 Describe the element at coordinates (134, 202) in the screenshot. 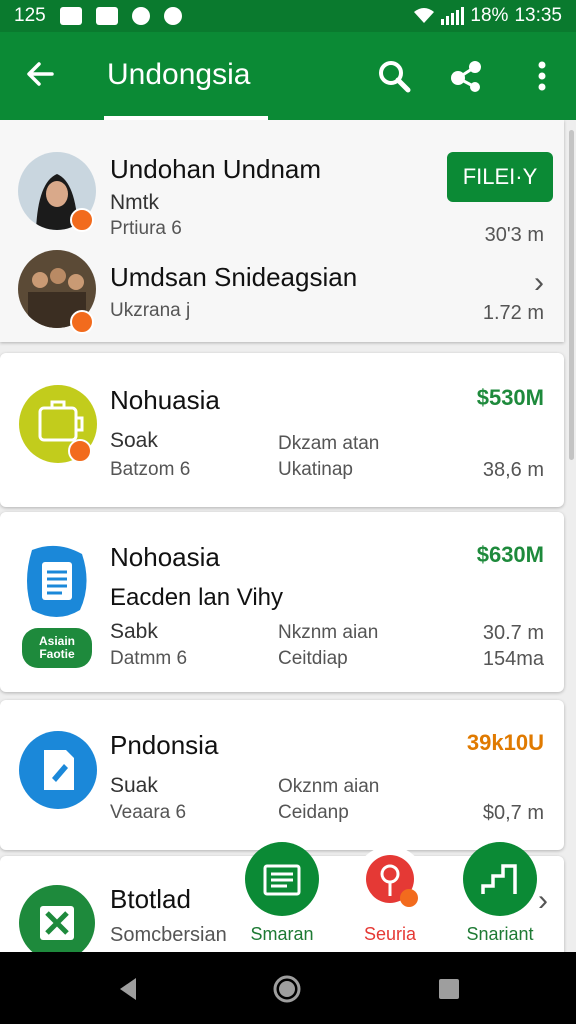

I see `item-subtitle: Nmtk` at that location.